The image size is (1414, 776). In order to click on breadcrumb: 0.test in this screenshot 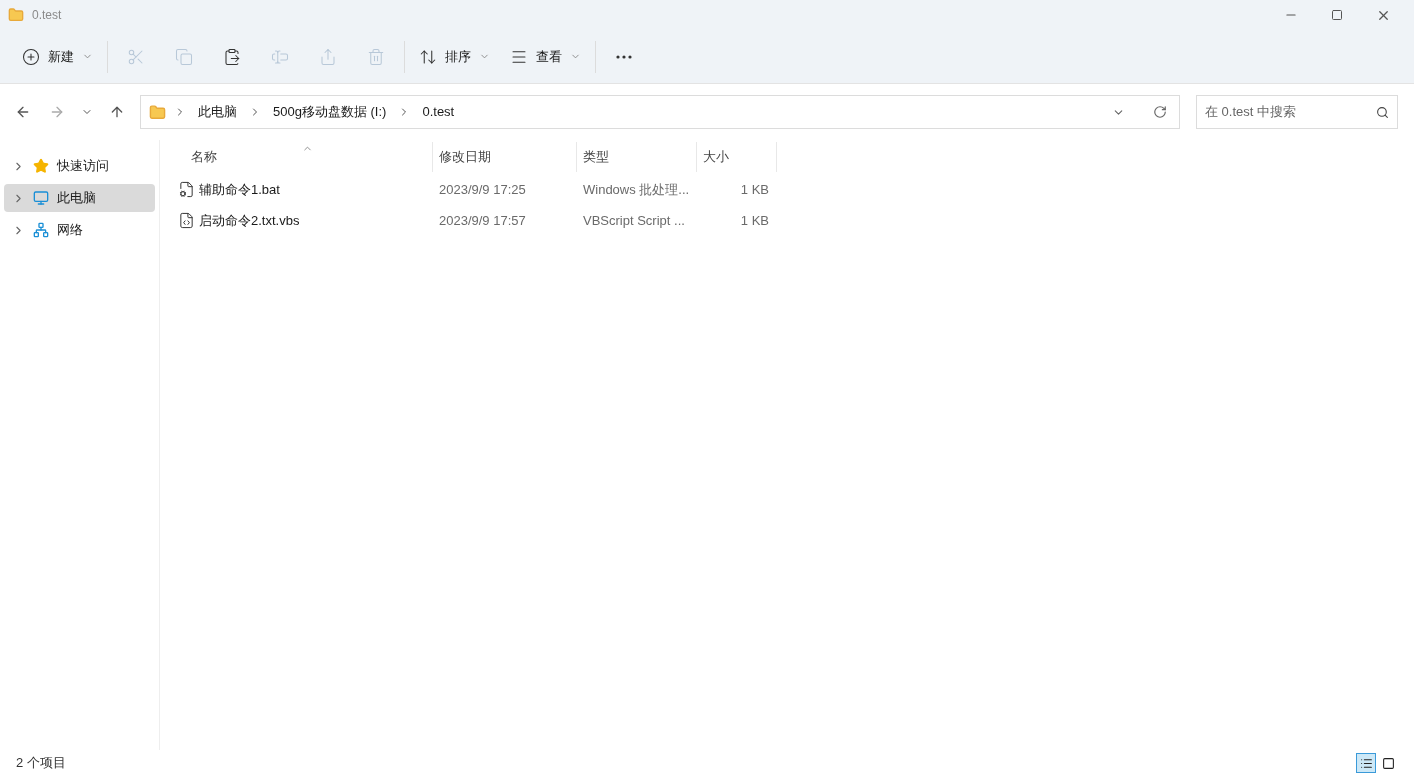, I will do `click(438, 112)`.